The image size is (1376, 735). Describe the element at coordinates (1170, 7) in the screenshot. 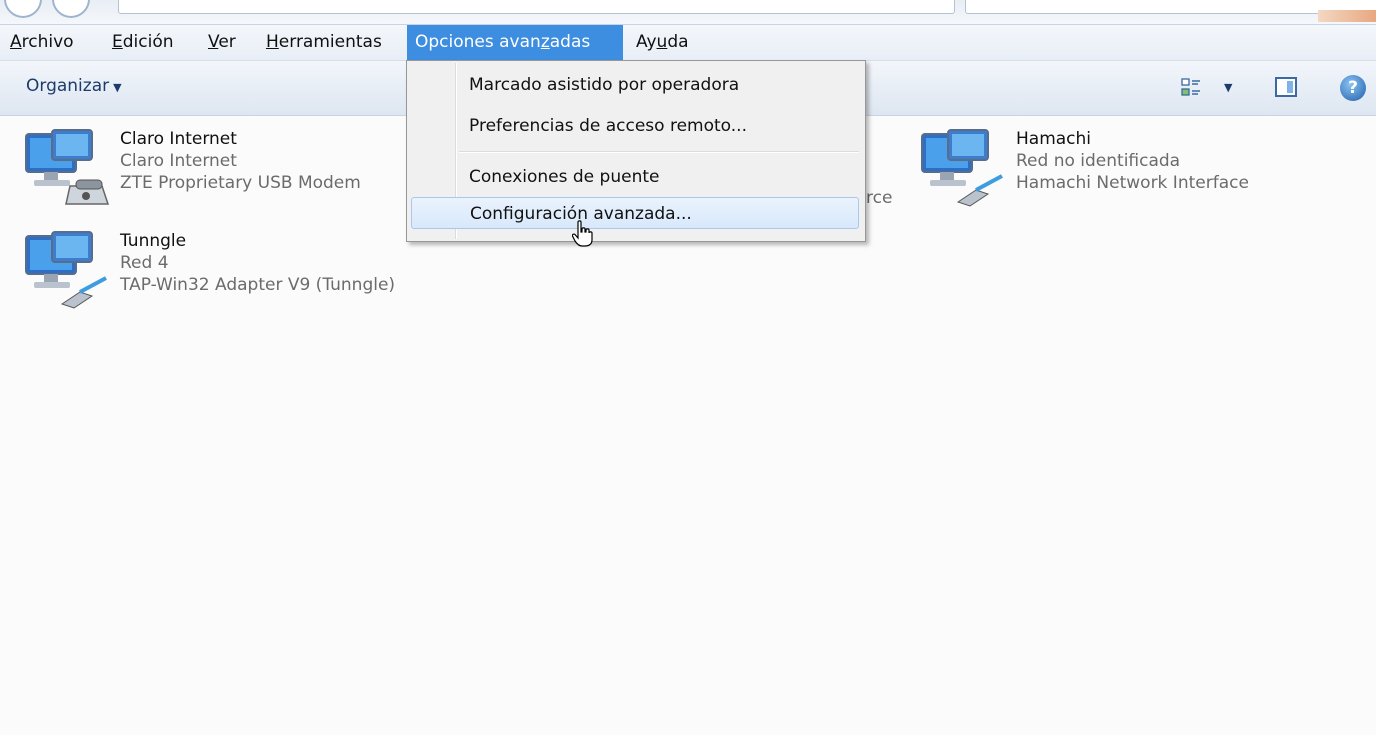

I see `search-input` at that location.